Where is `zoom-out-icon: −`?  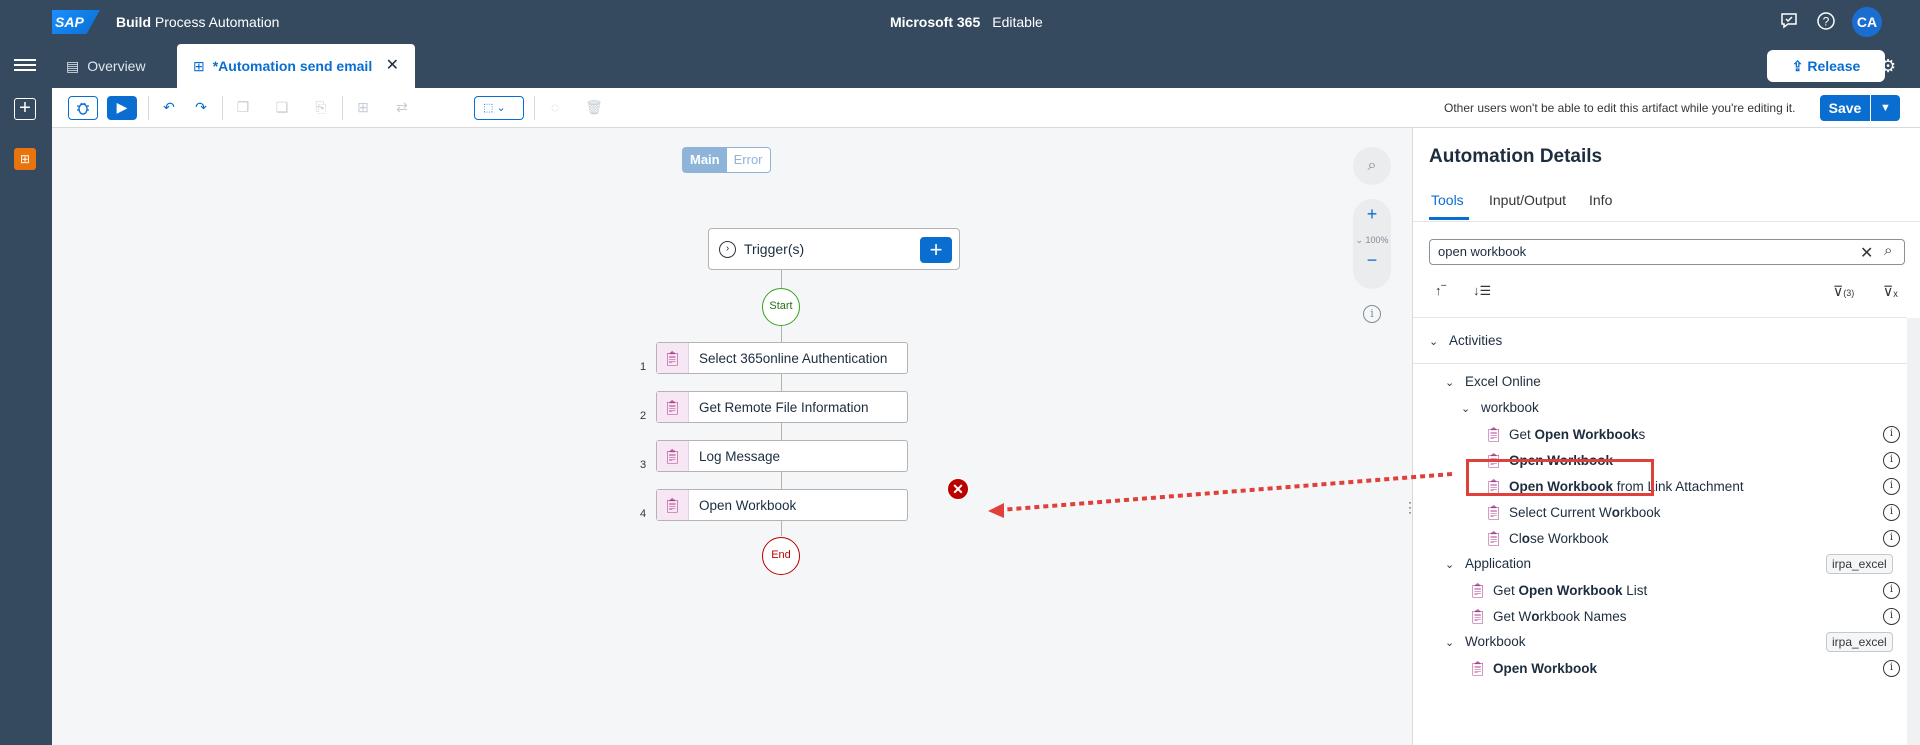
zoom-out-icon: − is located at coordinates (1372, 258).